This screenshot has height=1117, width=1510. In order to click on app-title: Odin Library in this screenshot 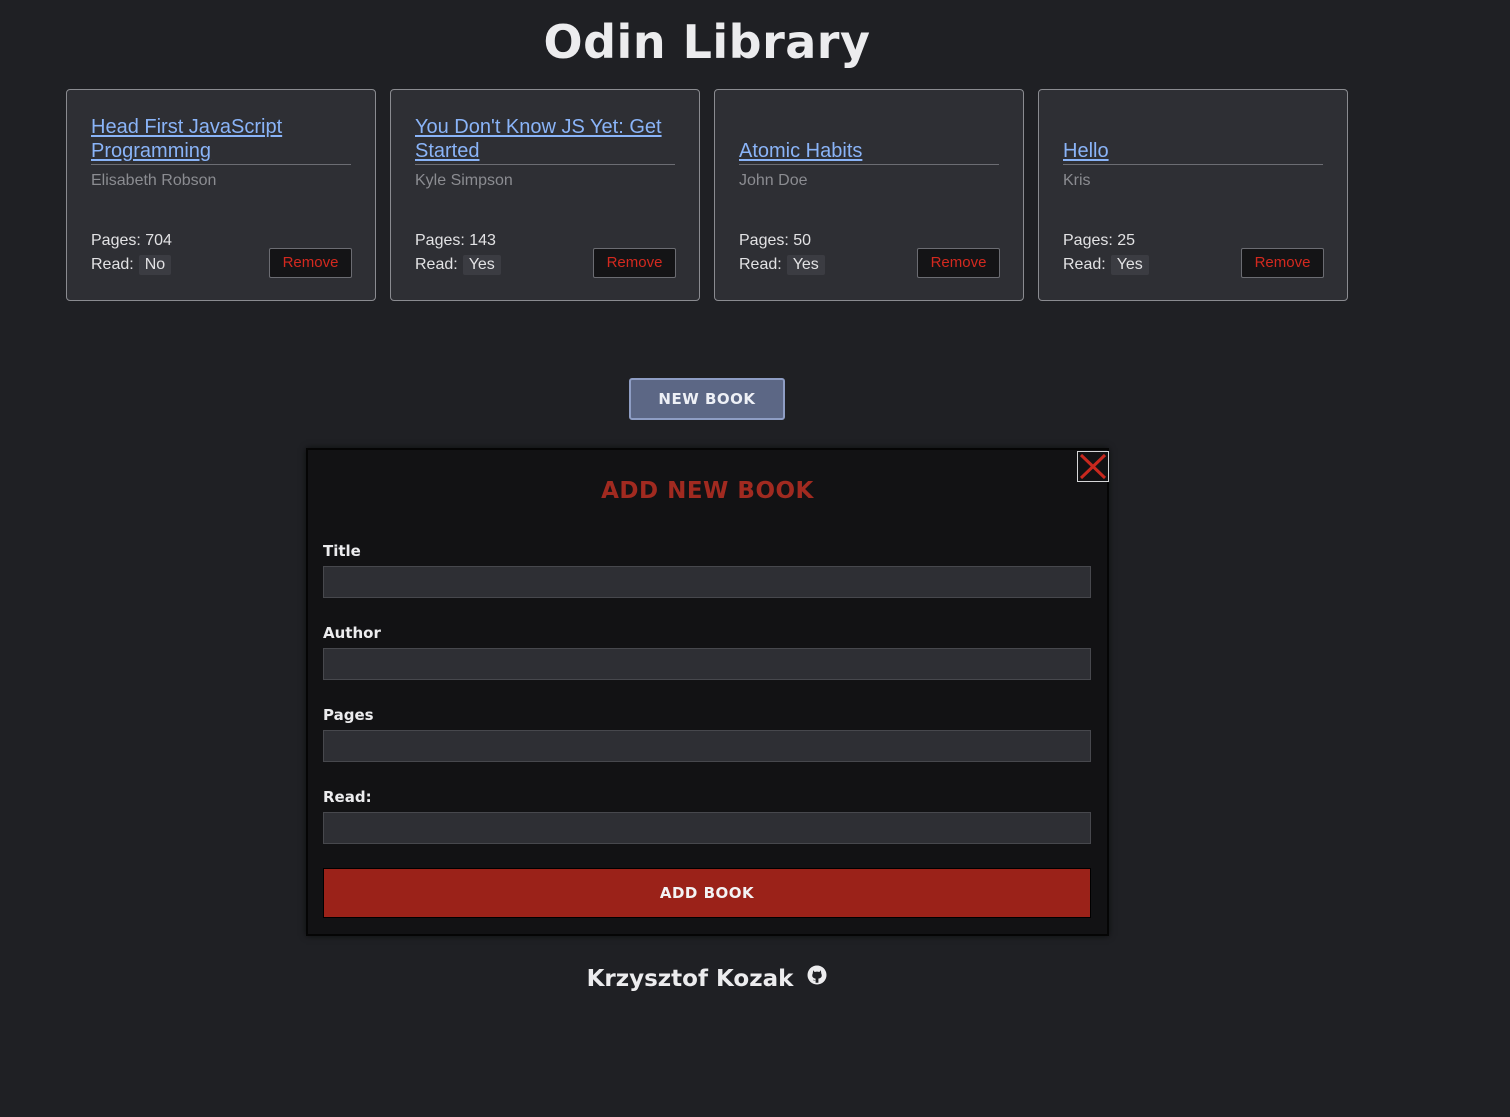, I will do `click(707, 42)`.